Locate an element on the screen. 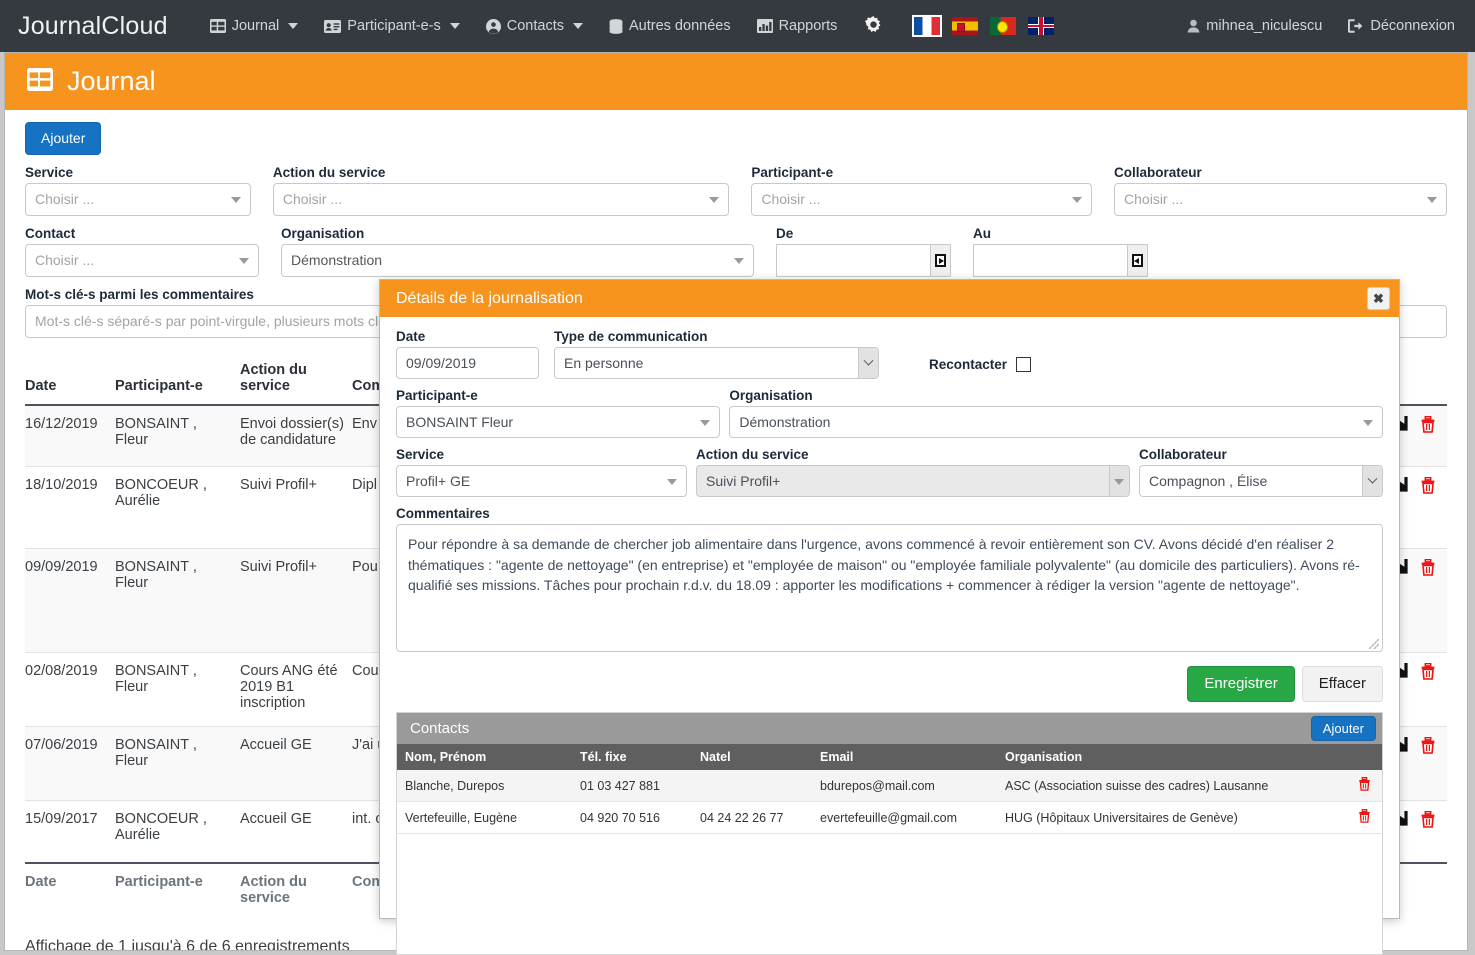  nav-item-journal: Journal is located at coordinates (254, 26).